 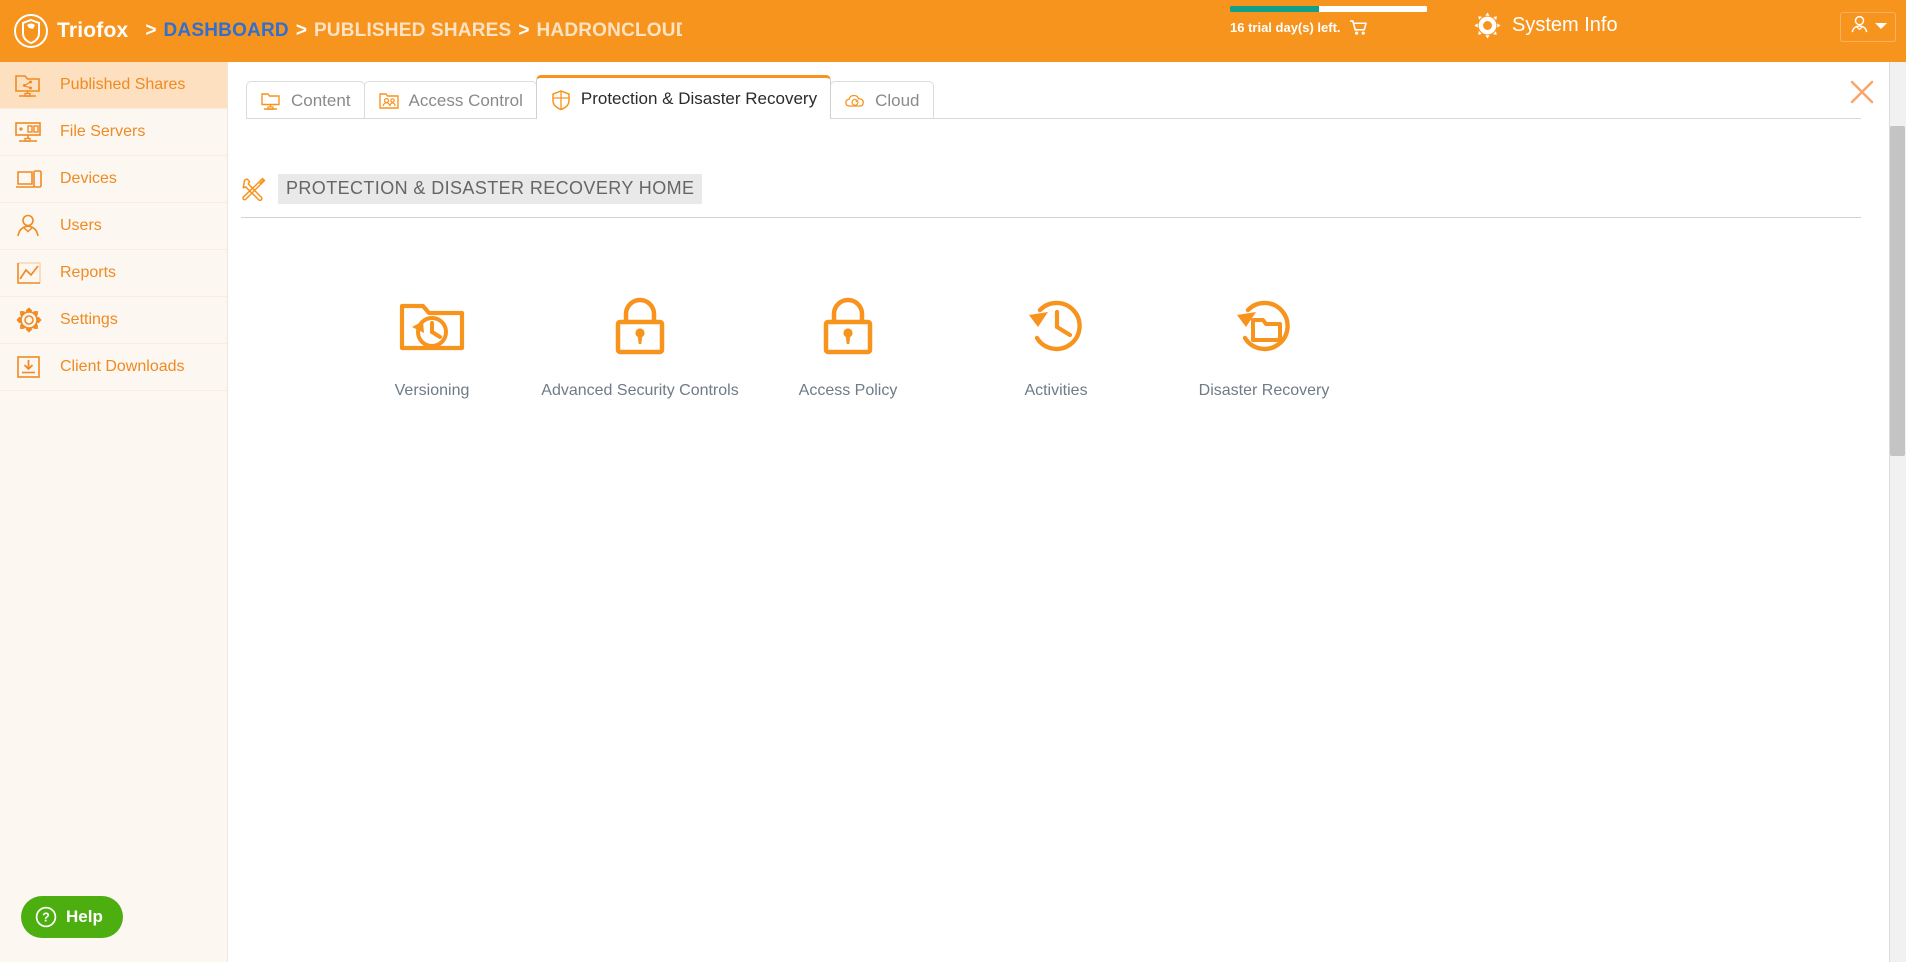 What do you see at coordinates (29, 132) in the screenshot?
I see `server-icon` at bounding box center [29, 132].